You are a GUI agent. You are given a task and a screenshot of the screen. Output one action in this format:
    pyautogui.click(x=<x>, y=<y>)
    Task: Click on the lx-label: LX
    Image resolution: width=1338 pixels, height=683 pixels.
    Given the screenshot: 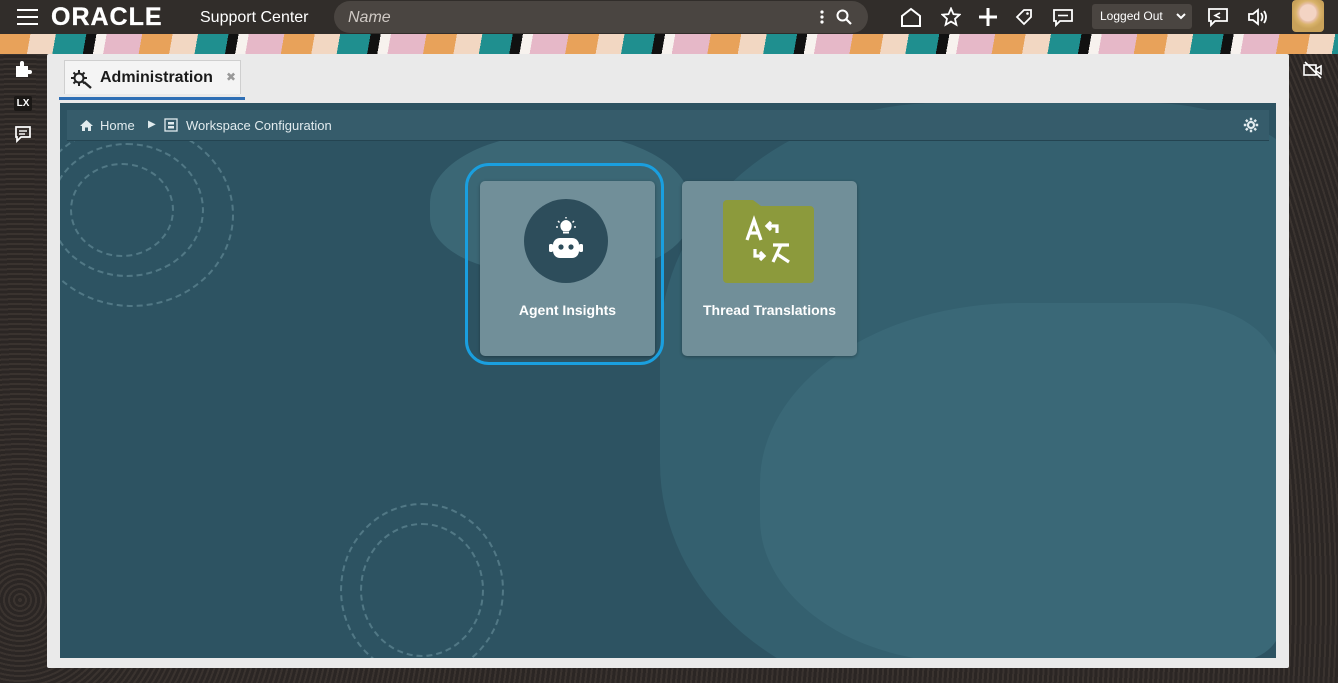 What is the action you would take?
    pyautogui.click(x=23, y=103)
    